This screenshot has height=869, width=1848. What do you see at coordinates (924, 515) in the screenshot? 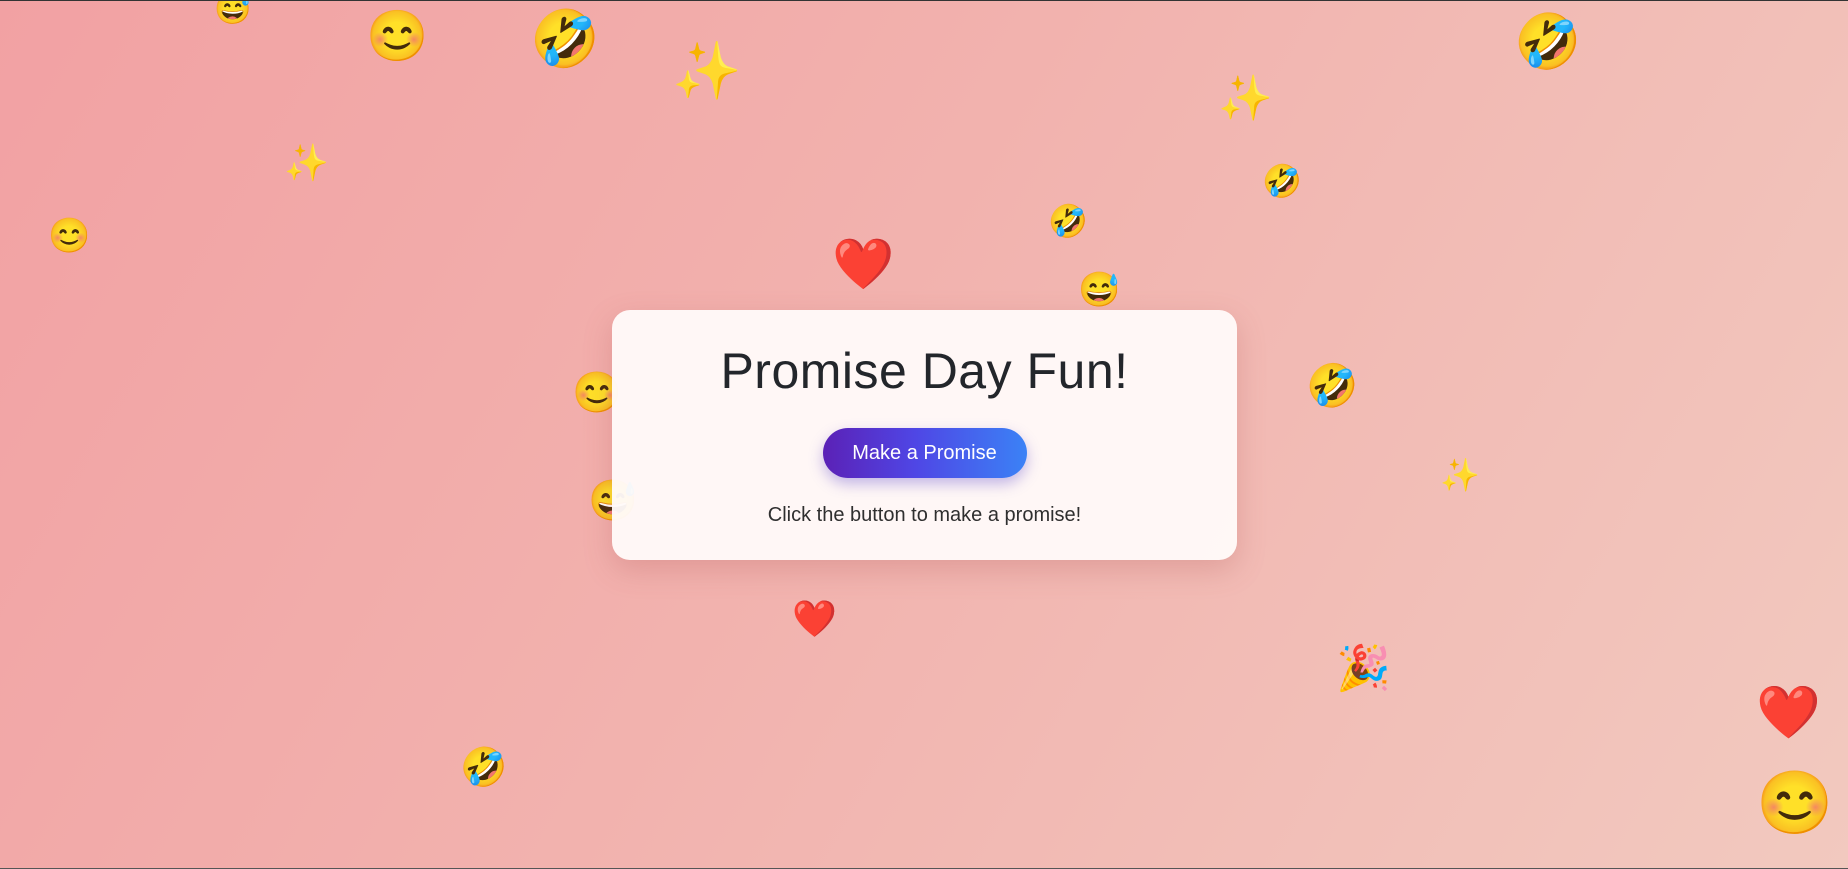
I see `promise-status-text: Click the button to make a promise!` at bounding box center [924, 515].